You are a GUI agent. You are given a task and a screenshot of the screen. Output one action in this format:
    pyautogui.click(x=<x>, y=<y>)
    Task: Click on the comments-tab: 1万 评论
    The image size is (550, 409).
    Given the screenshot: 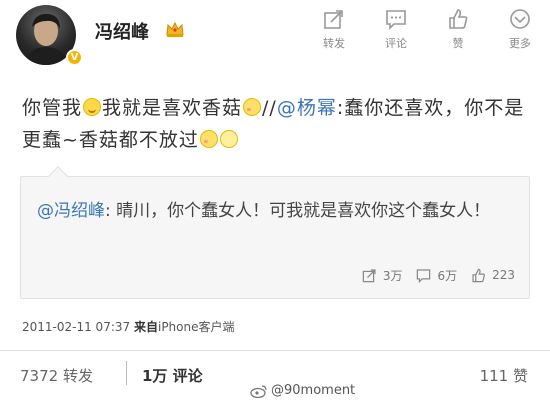 What is the action you would take?
    pyautogui.click(x=172, y=375)
    